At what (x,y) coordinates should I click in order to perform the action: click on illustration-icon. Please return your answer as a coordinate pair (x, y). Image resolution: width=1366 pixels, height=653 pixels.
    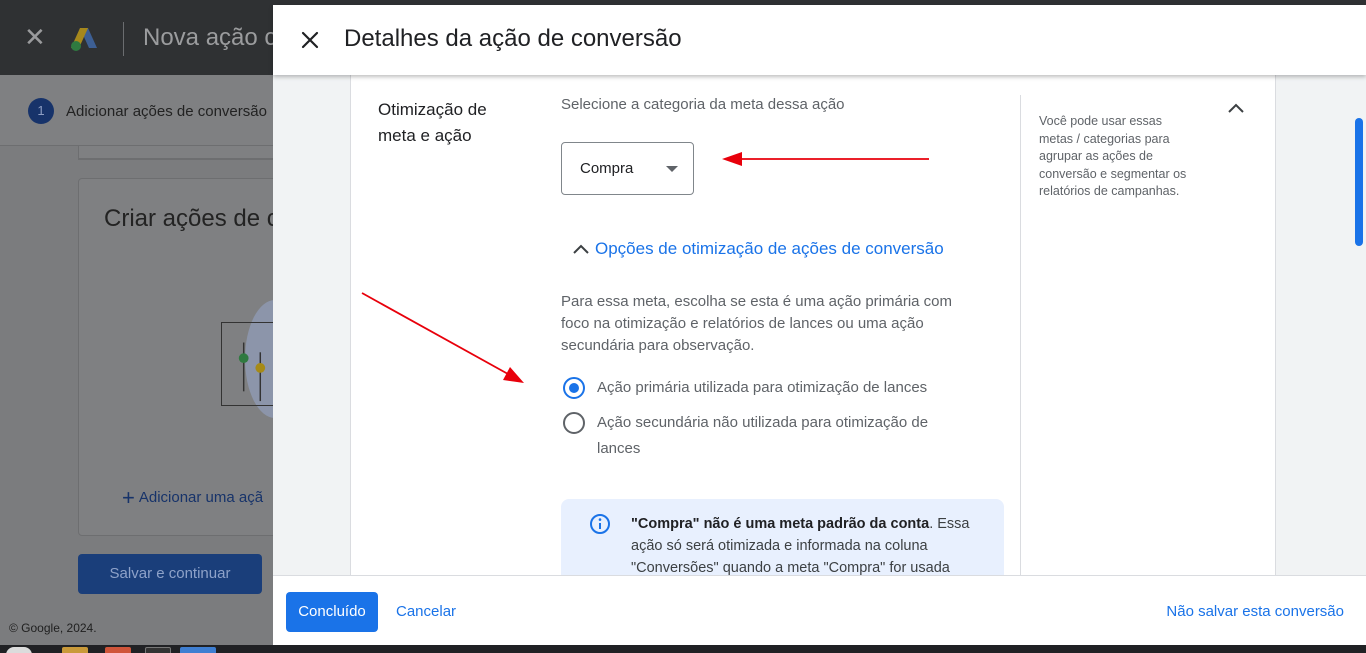
    Looking at the image, I should click on (251, 364).